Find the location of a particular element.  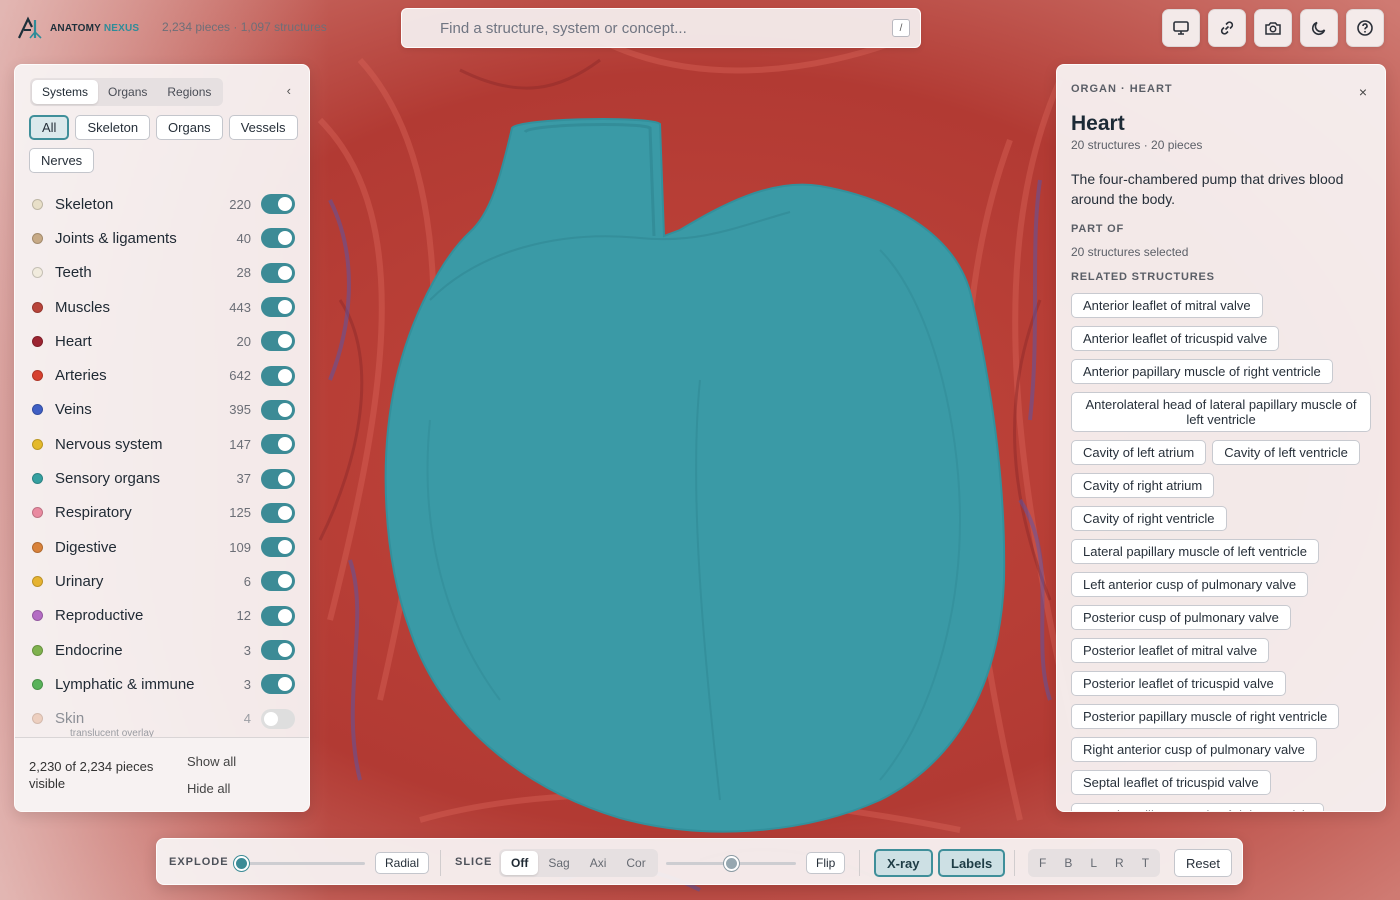

related-structure-chip: Left anterior cusp of pulmonary valve is located at coordinates (1190, 584).